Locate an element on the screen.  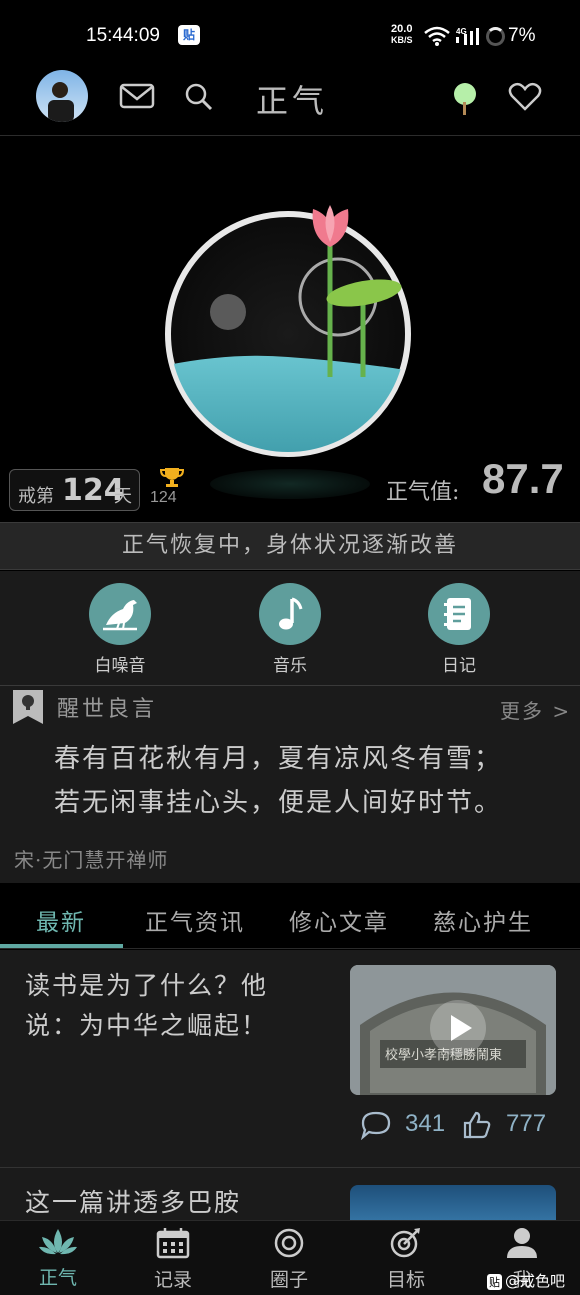
quick-actions: 白噪音 音乐 日记 is located at coordinates (290, 628).